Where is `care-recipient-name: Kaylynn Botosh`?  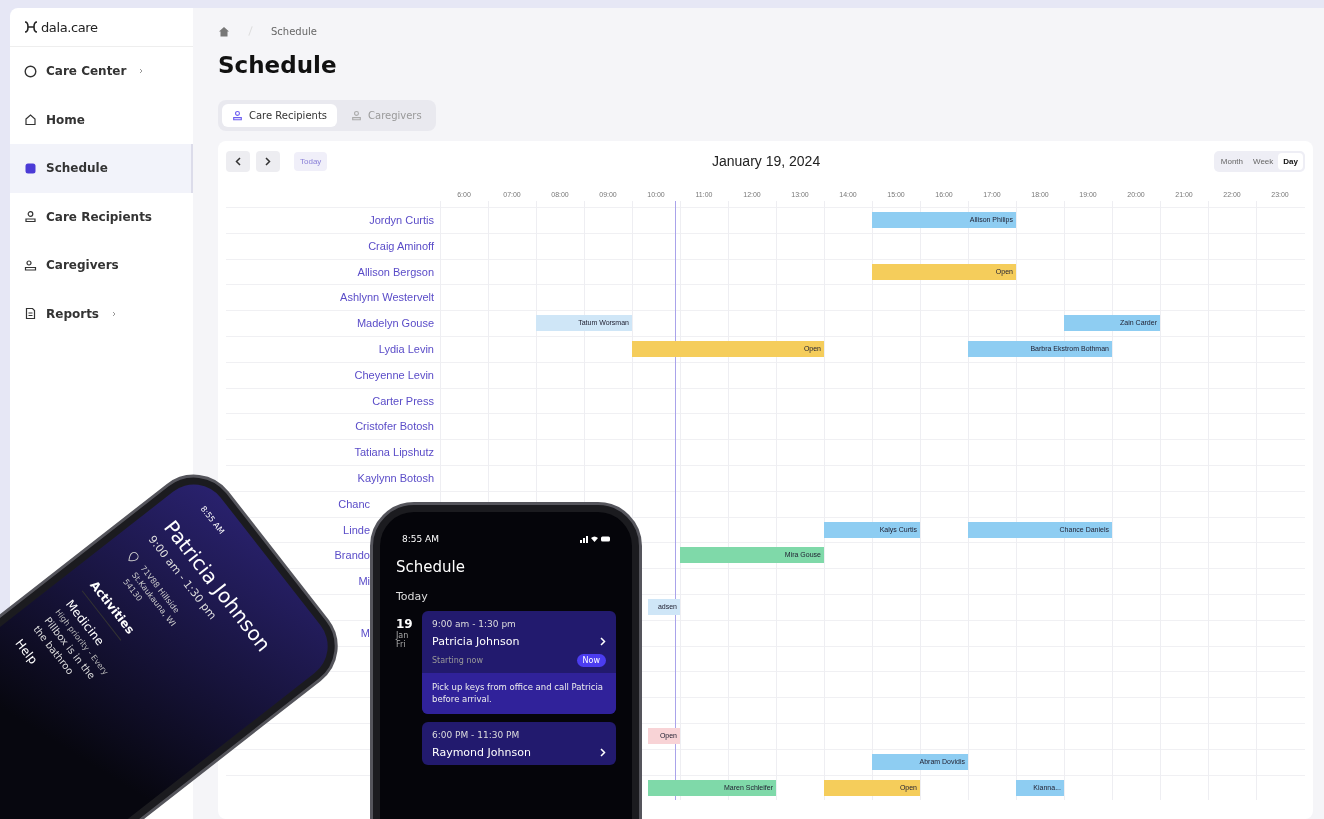 care-recipient-name: Kaylynn Botosh is located at coordinates (395, 477).